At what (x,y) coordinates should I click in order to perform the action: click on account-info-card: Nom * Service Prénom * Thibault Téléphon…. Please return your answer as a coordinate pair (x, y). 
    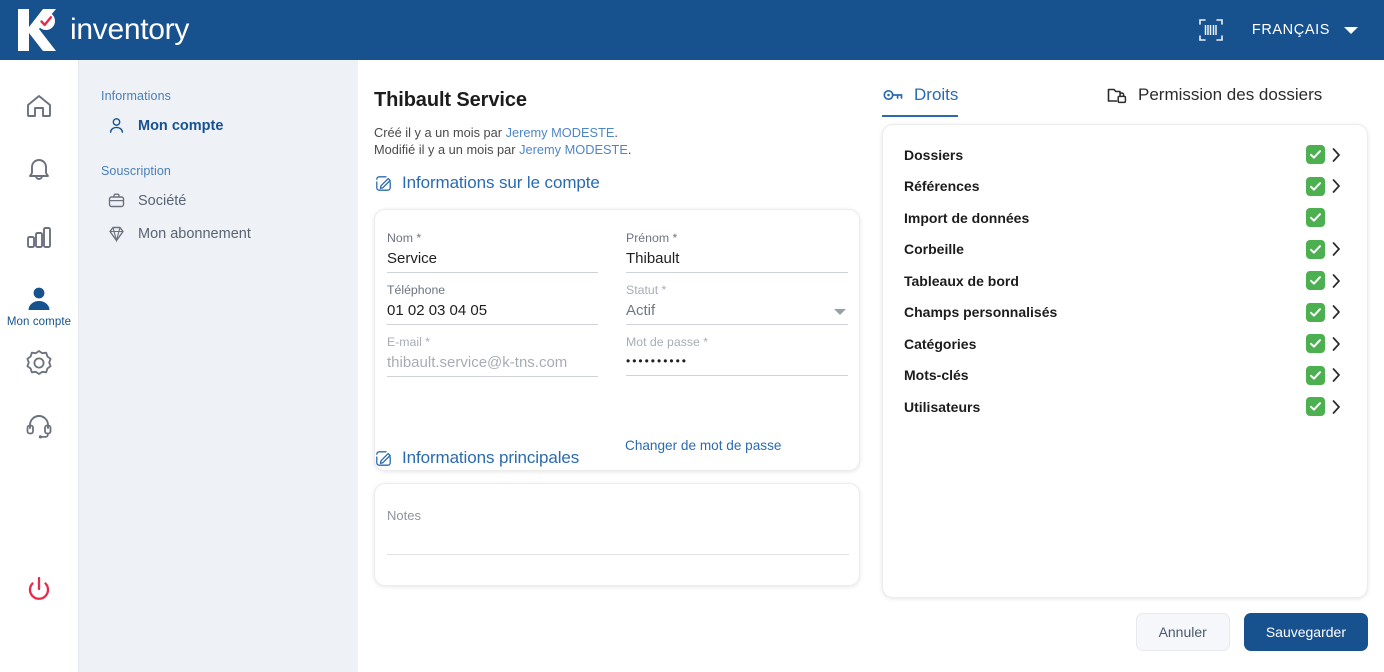
    Looking at the image, I should click on (617, 340).